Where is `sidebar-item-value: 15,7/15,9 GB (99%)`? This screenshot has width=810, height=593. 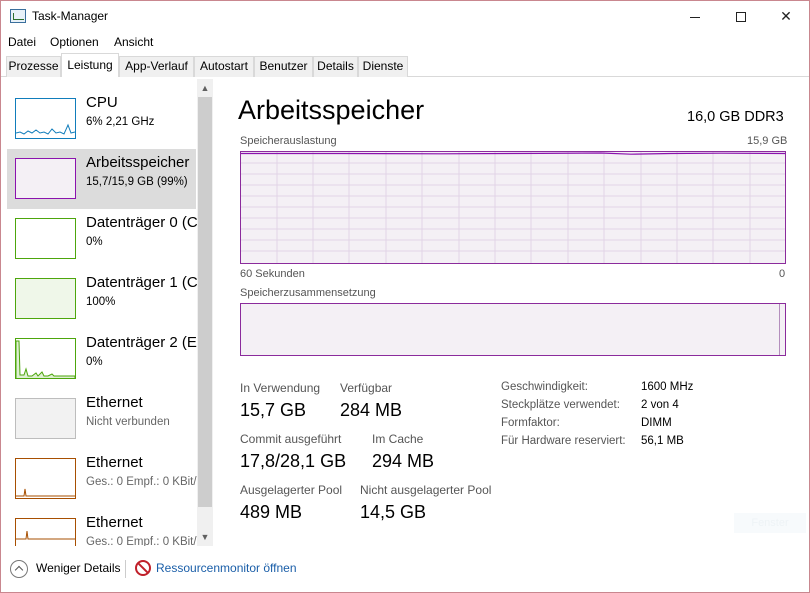
sidebar-item-value: 15,7/15,9 GB (99%) is located at coordinates (137, 182).